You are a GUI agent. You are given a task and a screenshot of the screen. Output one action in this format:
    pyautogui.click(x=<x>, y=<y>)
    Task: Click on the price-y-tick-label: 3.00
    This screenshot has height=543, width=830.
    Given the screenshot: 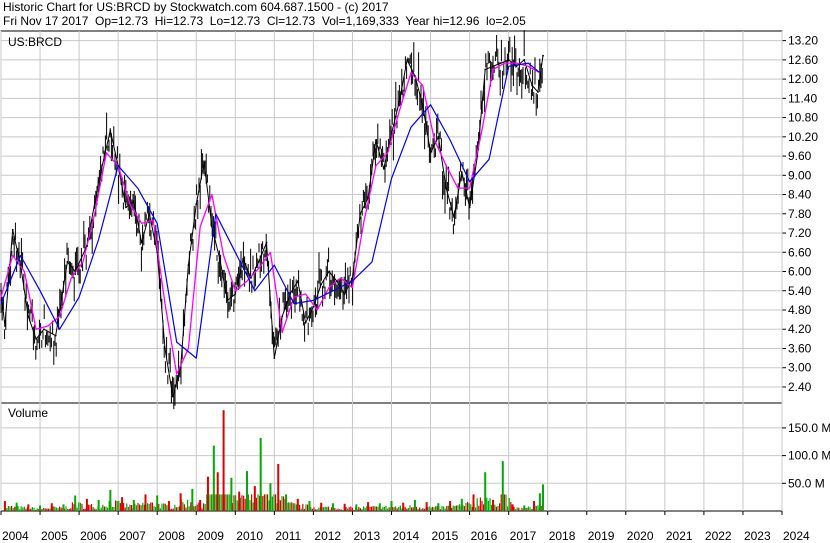 What is the action you would take?
    pyautogui.click(x=800, y=368)
    